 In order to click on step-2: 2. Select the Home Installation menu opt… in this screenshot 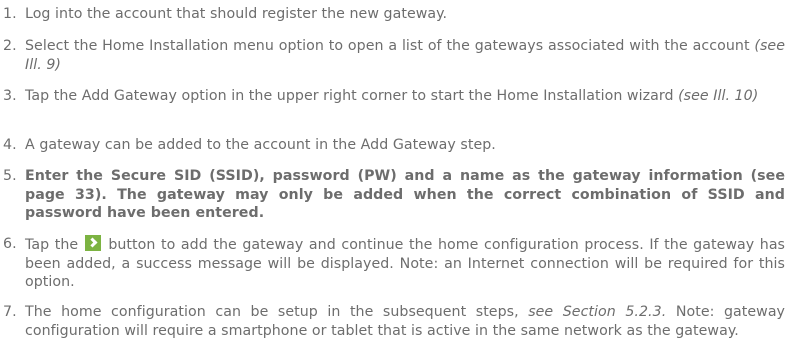, I will do `click(394, 55)`.